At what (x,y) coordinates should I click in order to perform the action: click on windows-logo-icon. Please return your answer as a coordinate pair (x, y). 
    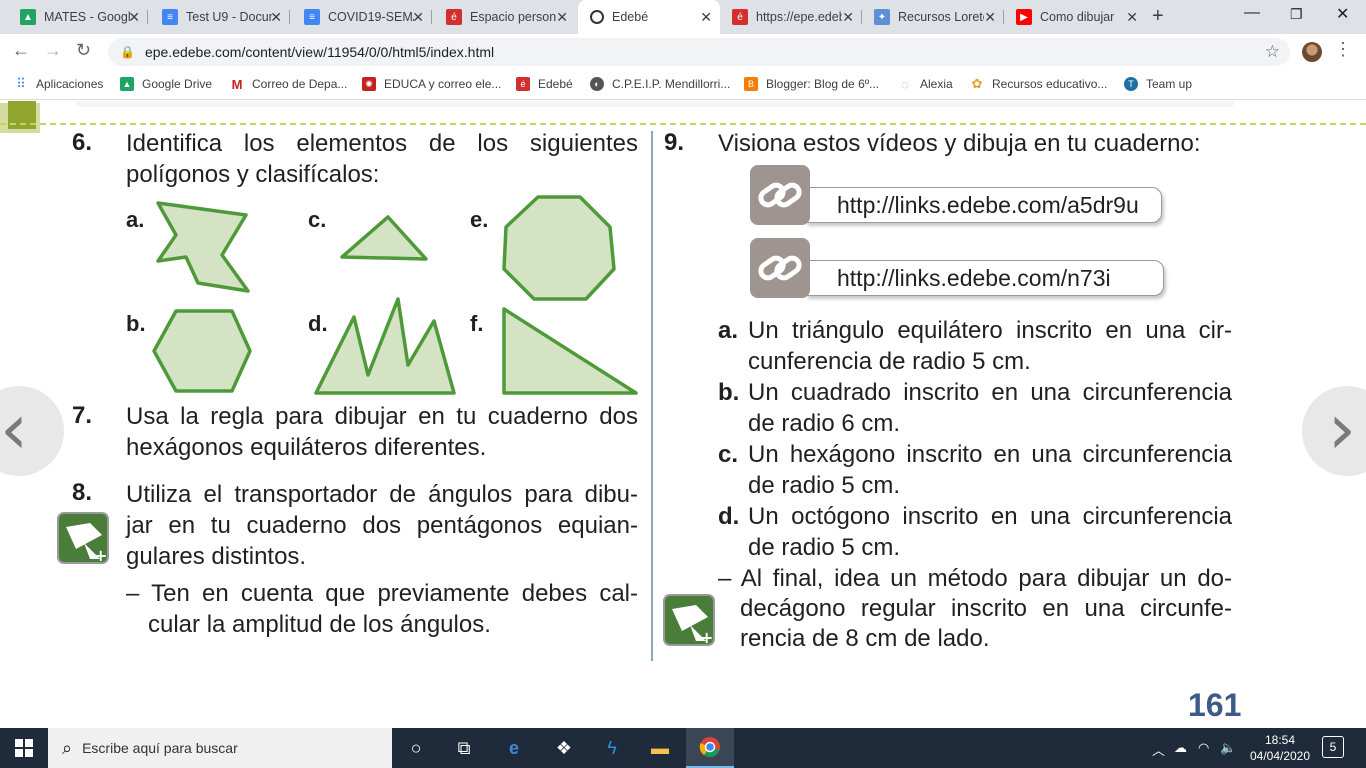
    Looking at the image, I should click on (24, 748).